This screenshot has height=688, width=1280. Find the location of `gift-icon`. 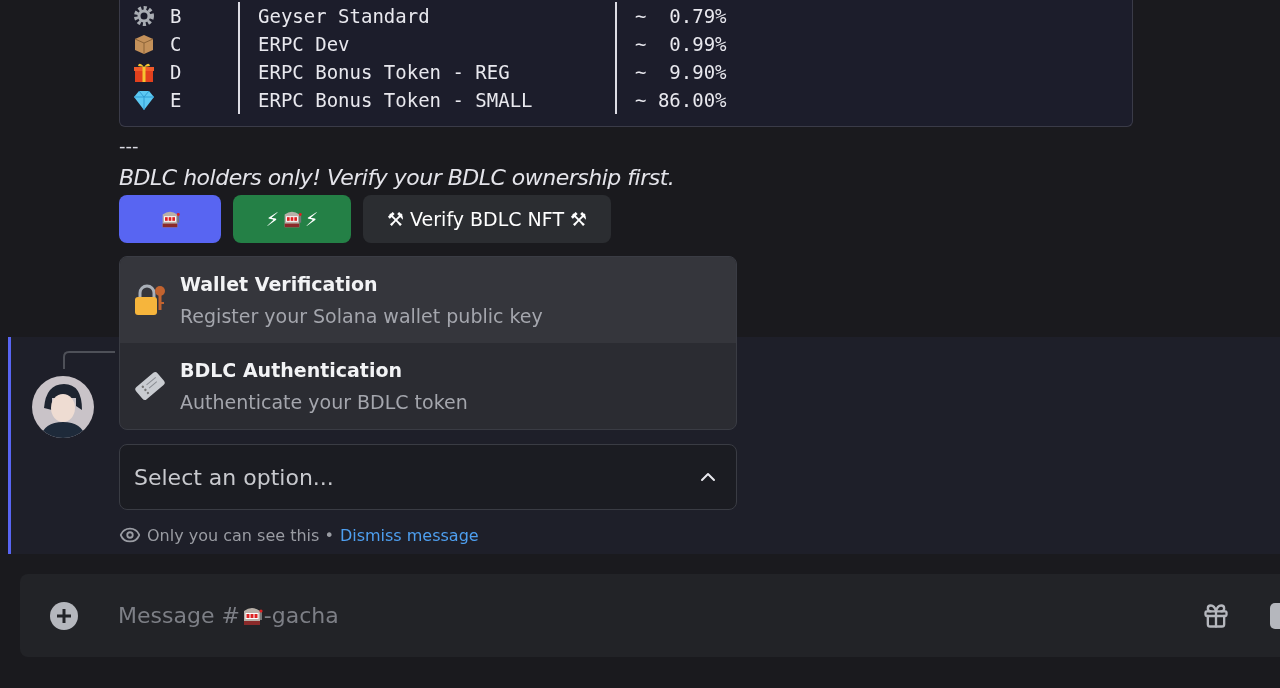

gift-icon is located at coordinates (1216, 615).